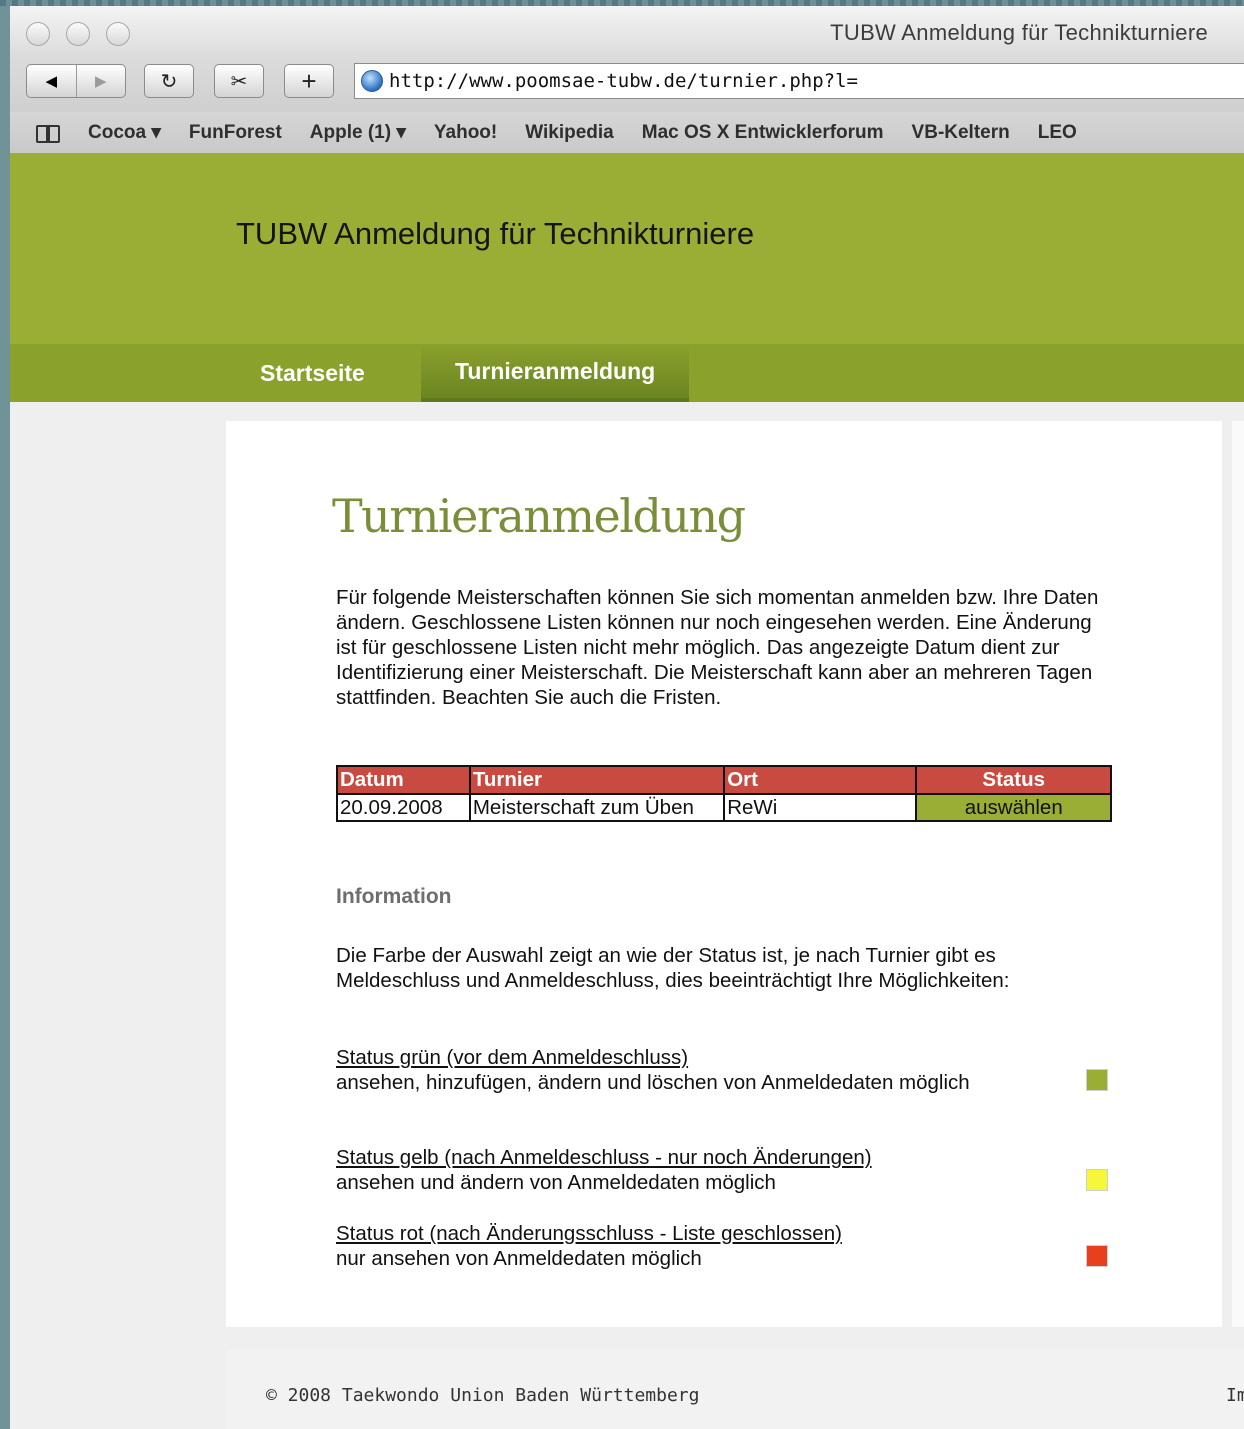  I want to click on column-header-status: Status, so click(1013, 780).